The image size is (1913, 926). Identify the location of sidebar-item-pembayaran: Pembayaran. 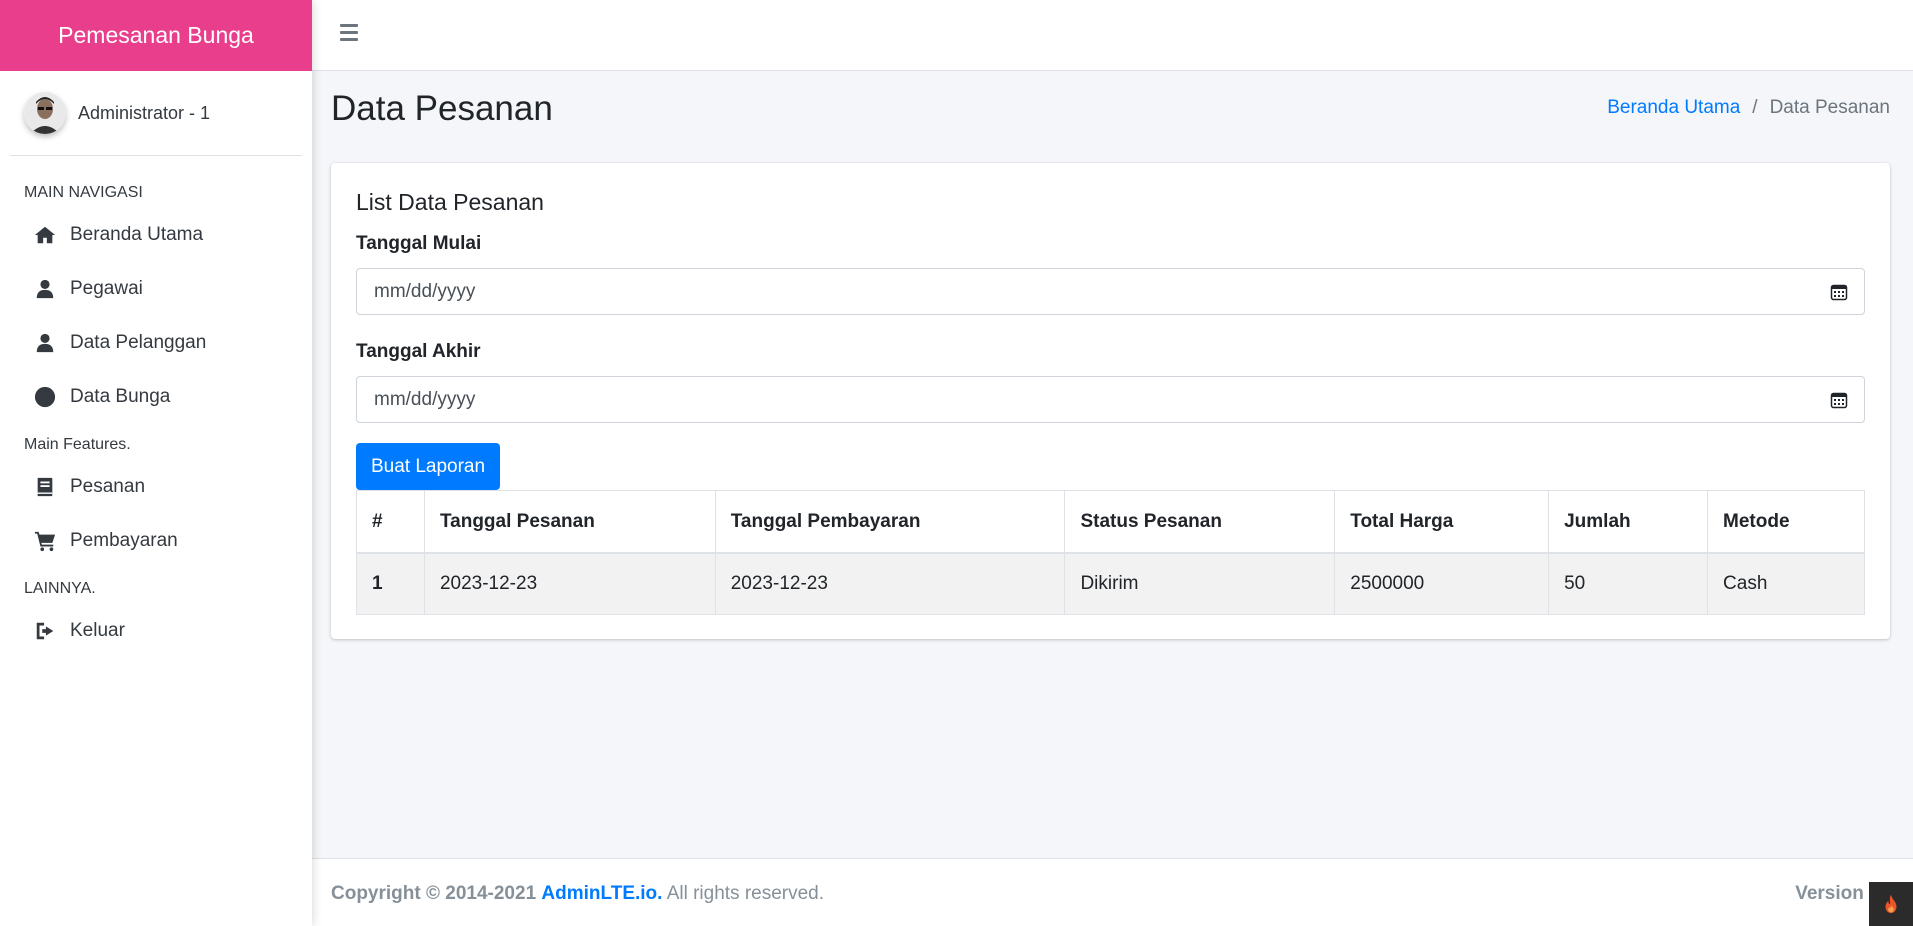
(156, 541).